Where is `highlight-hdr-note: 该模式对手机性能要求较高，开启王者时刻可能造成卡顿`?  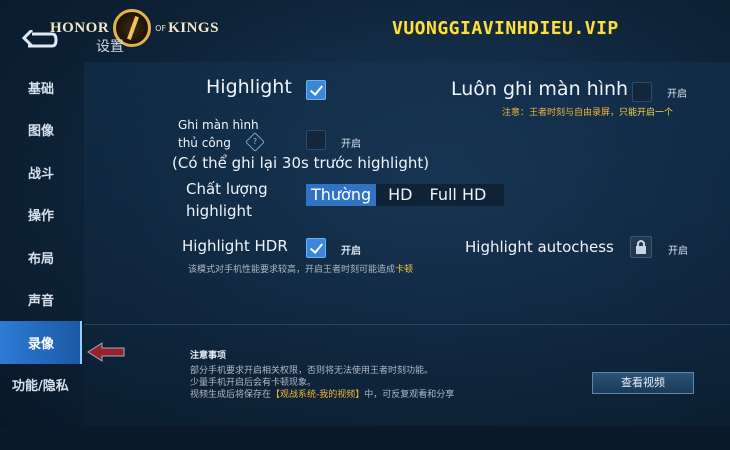
highlight-hdr-note: 该模式对手机性能要求较高，开启王者时刻可能造成卡顿 is located at coordinates (300, 268).